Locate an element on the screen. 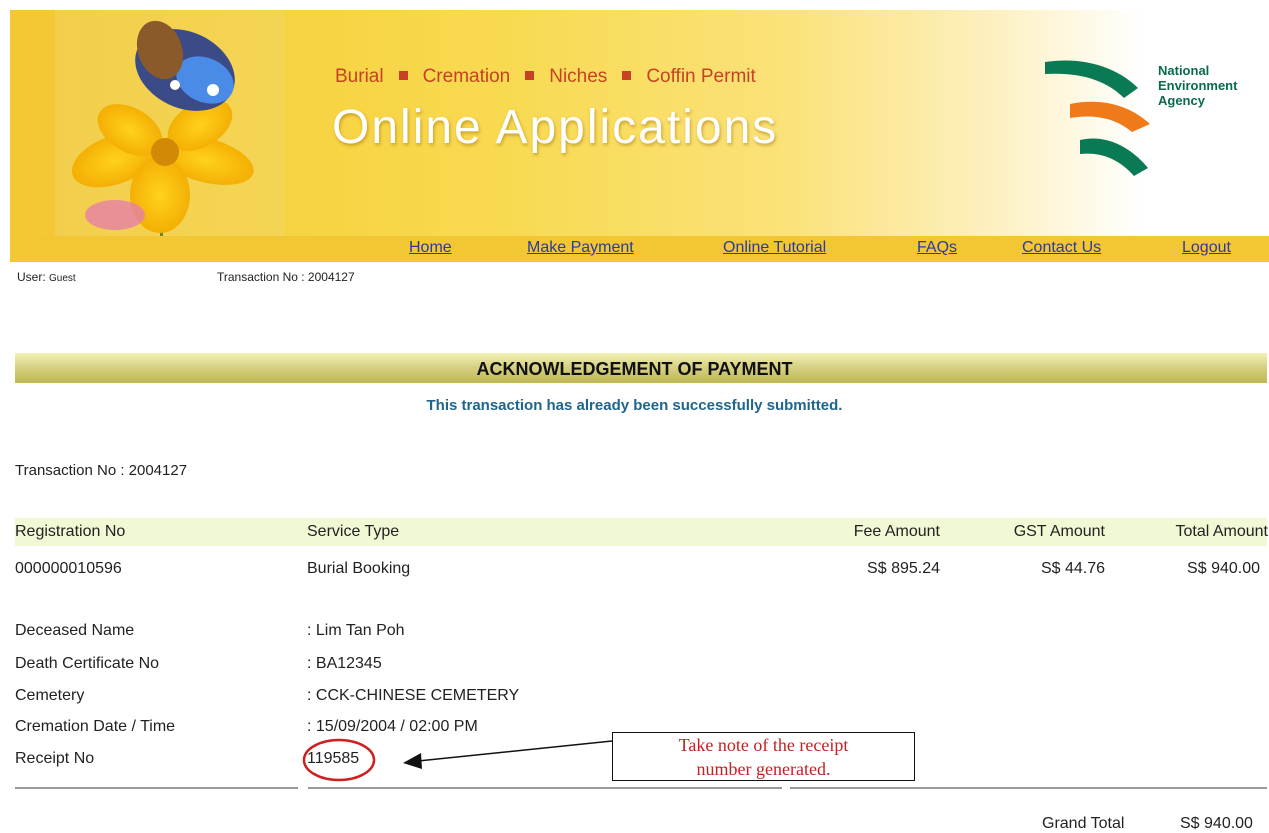 The width and height of the screenshot is (1269, 833). divider-middle is located at coordinates (545, 788).